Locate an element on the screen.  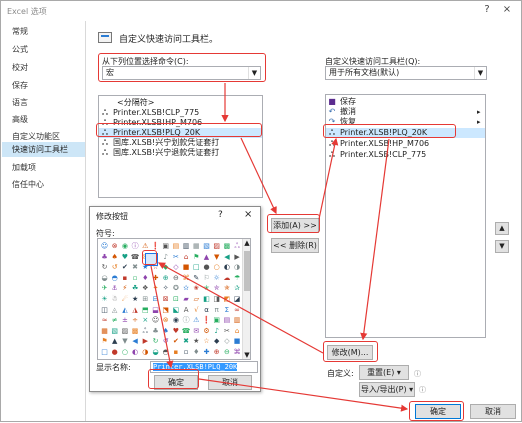
symbol-icon: ◪ is located at coordinates (237, 299).